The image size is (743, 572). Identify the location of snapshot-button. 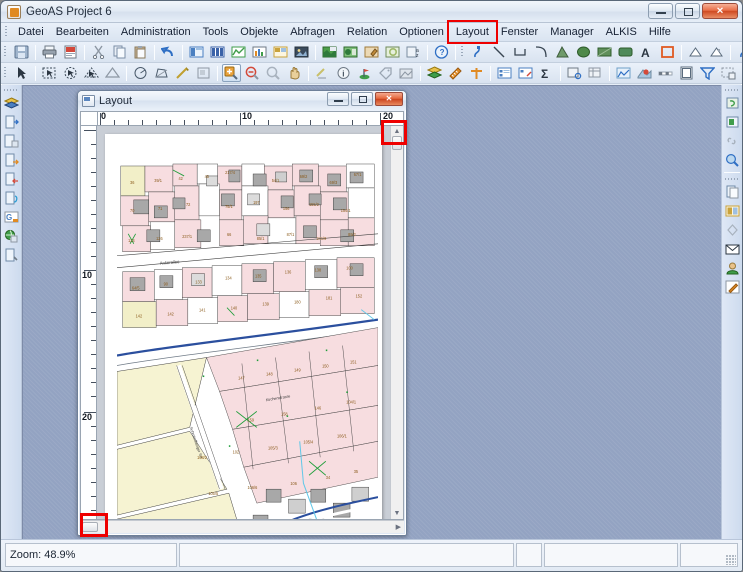
(406, 73).